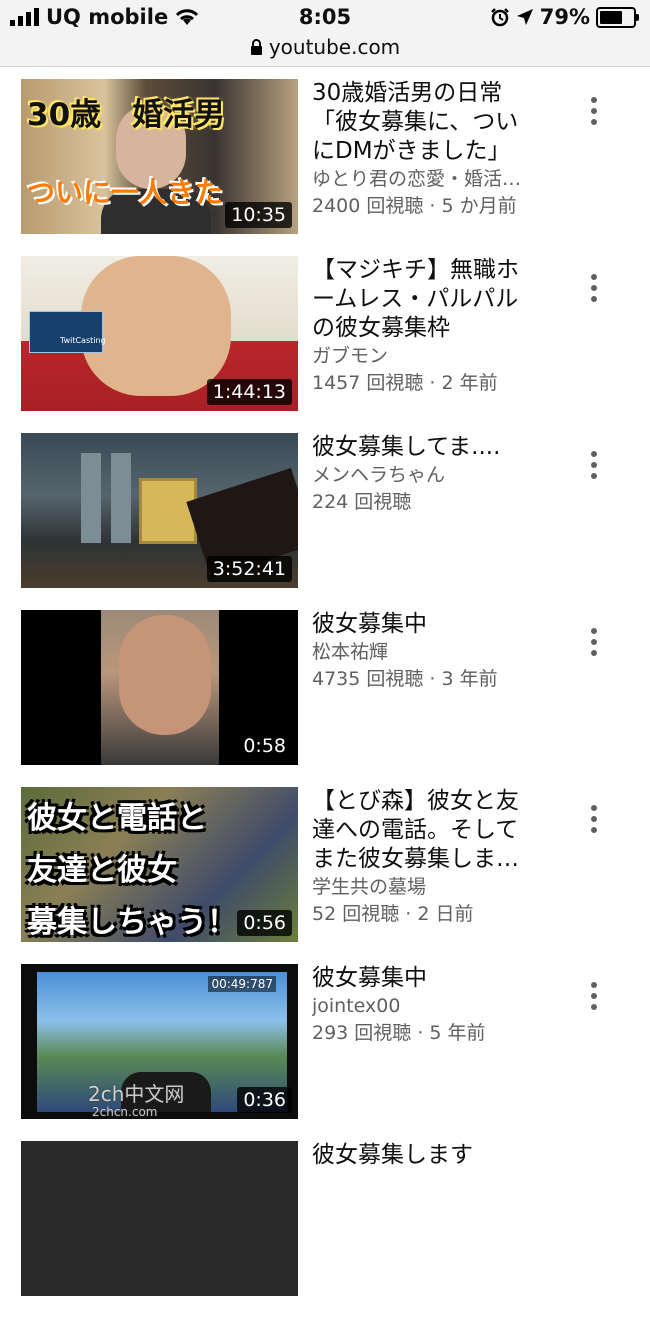  Describe the element at coordinates (67, 332) in the screenshot. I see `twitcasting-logo: TwitCasting` at that location.